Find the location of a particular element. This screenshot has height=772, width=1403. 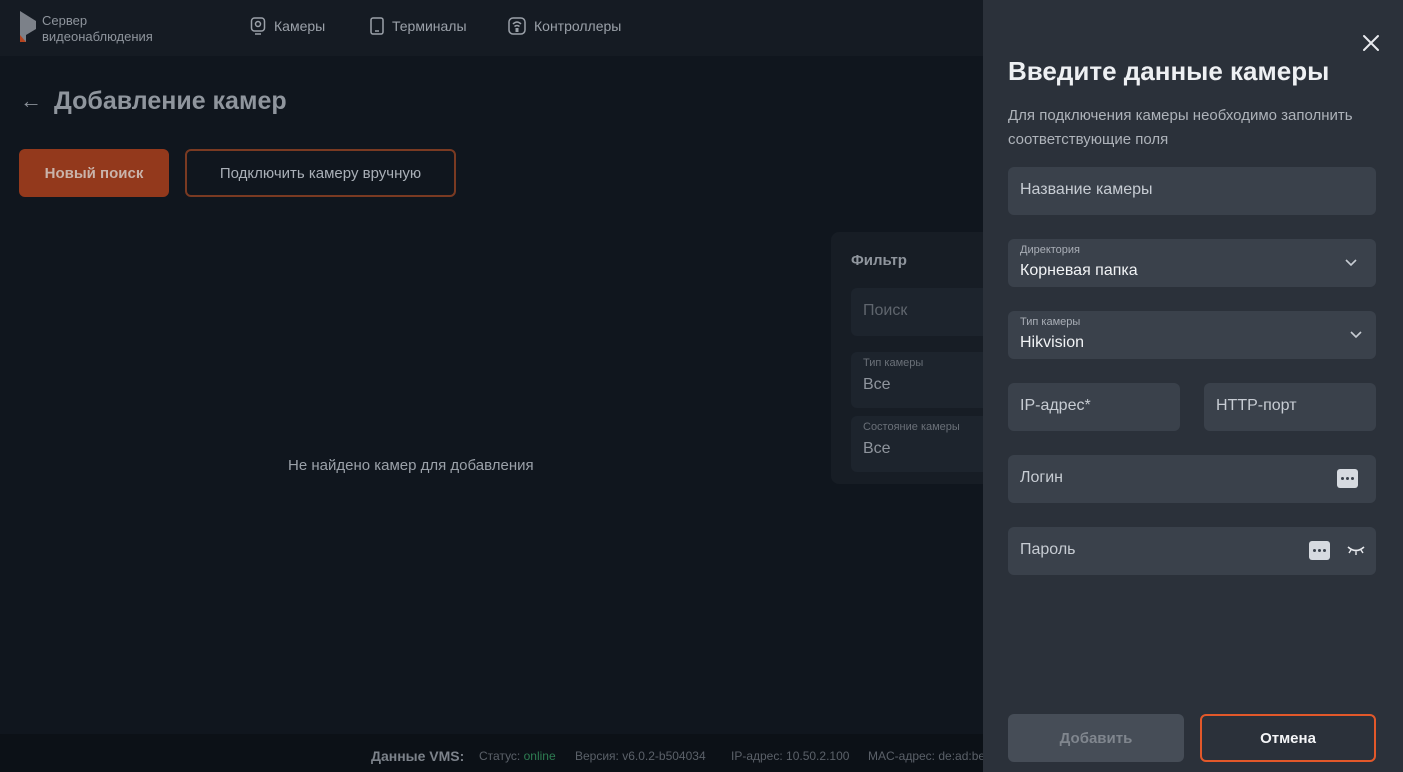

filter-camera-type-value: Все is located at coordinates (877, 384).